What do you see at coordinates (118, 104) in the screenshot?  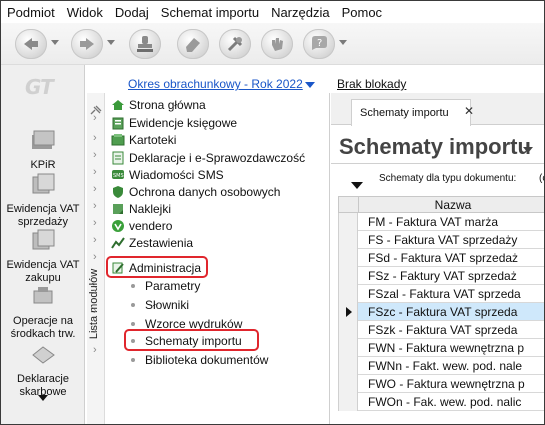 I see `home-icon` at bounding box center [118, 104].